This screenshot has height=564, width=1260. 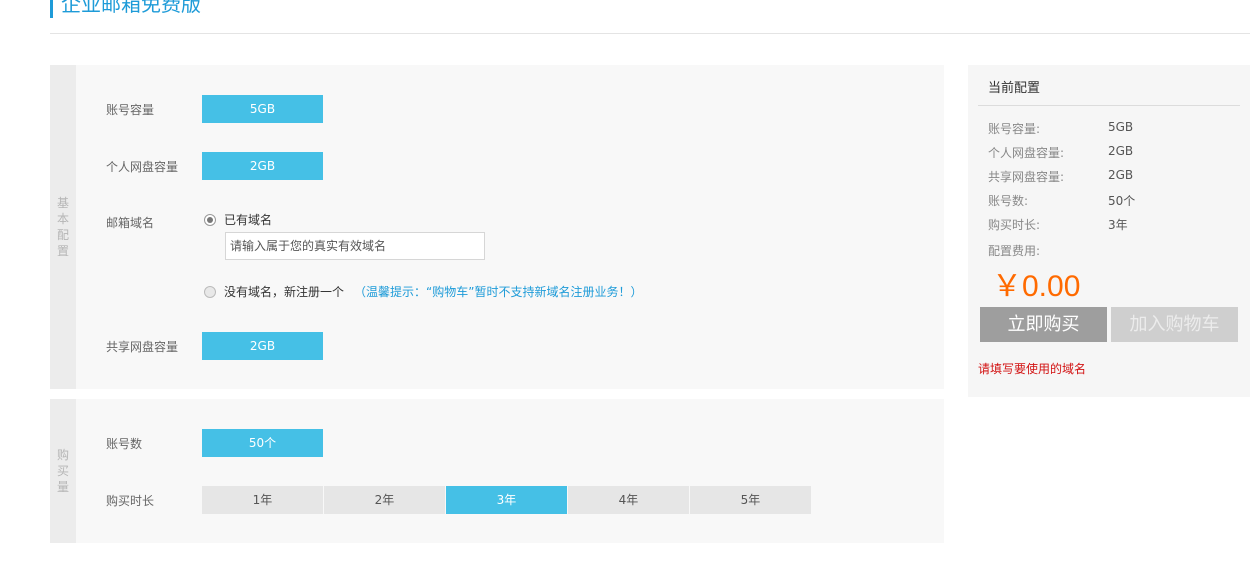 What do you see at coordinates (498, 292) in the screenshot?
I see `domain-tip: （温馨提示：“购物车”暂时不支持新域名注册业务！）` at bounding box center [498, 292].